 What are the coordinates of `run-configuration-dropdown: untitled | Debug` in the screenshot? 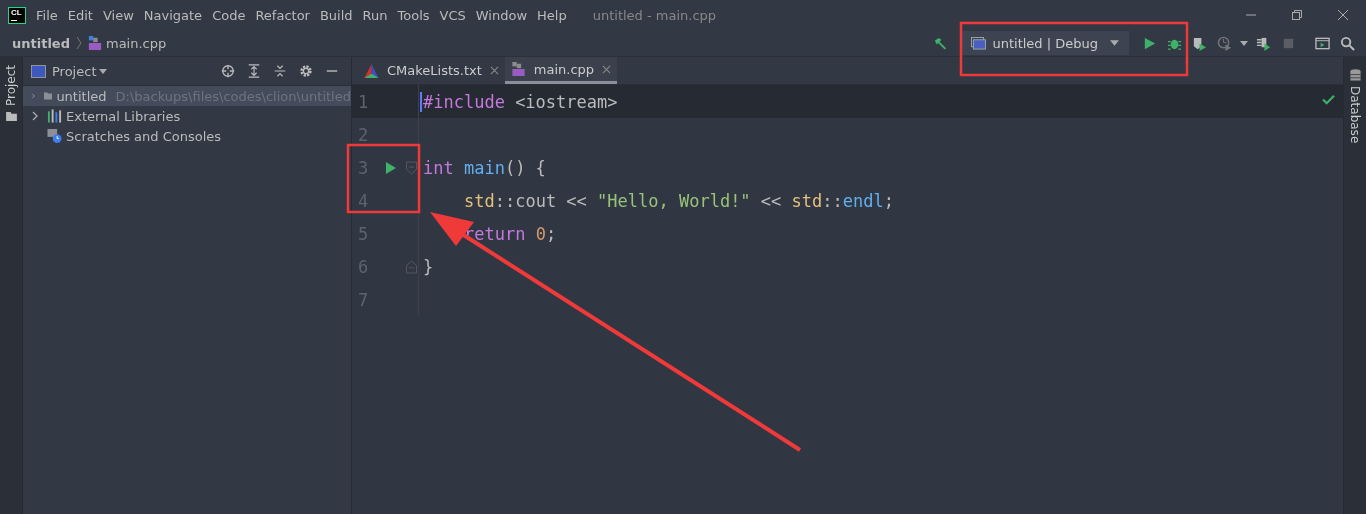 It's located at (1045, 43).